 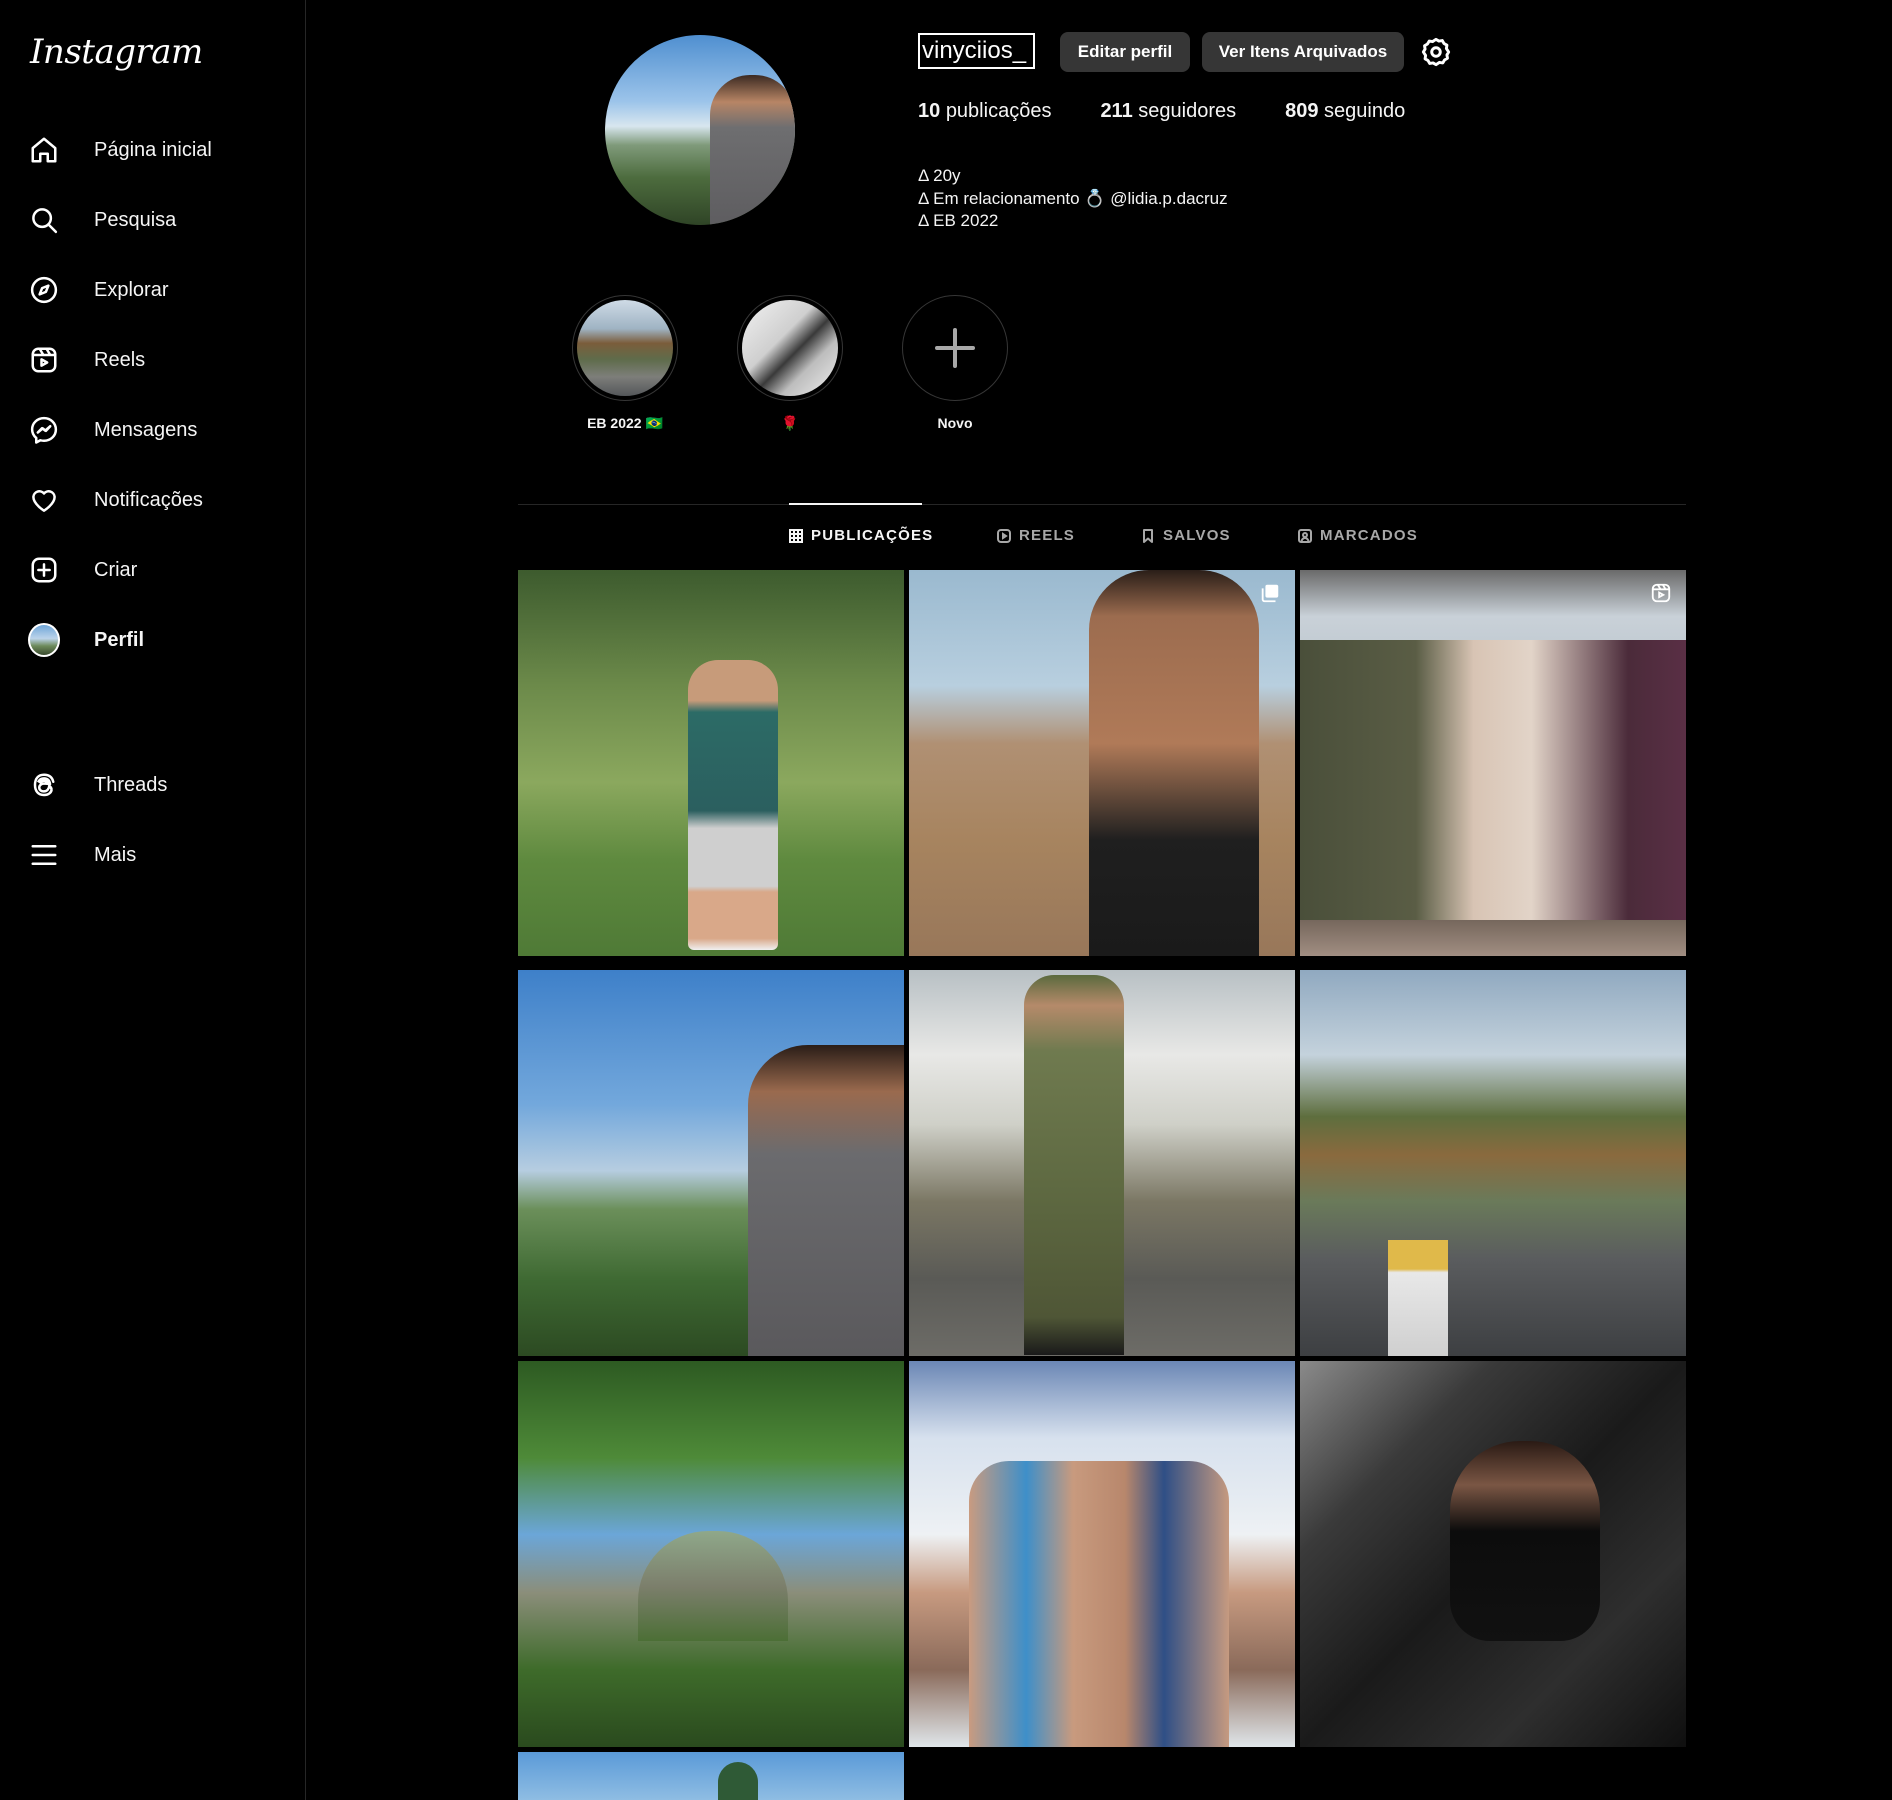 What do you see at coordinates (752, 150) in the screenshot?
I see `avatar-photo-subject` at bounding box center [752, 150].